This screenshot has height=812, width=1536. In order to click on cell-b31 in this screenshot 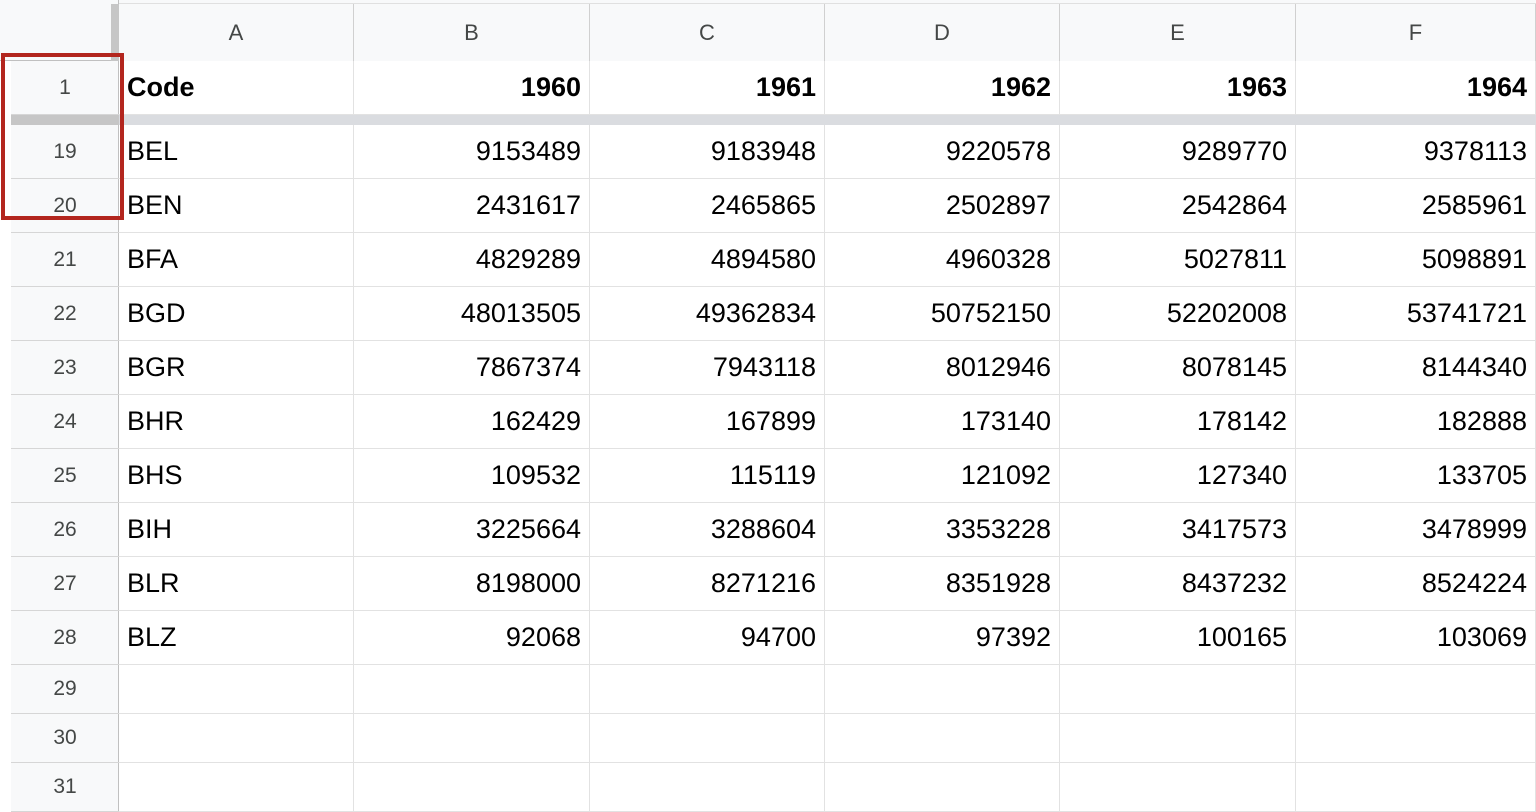, I will do `click(472, 787)`.